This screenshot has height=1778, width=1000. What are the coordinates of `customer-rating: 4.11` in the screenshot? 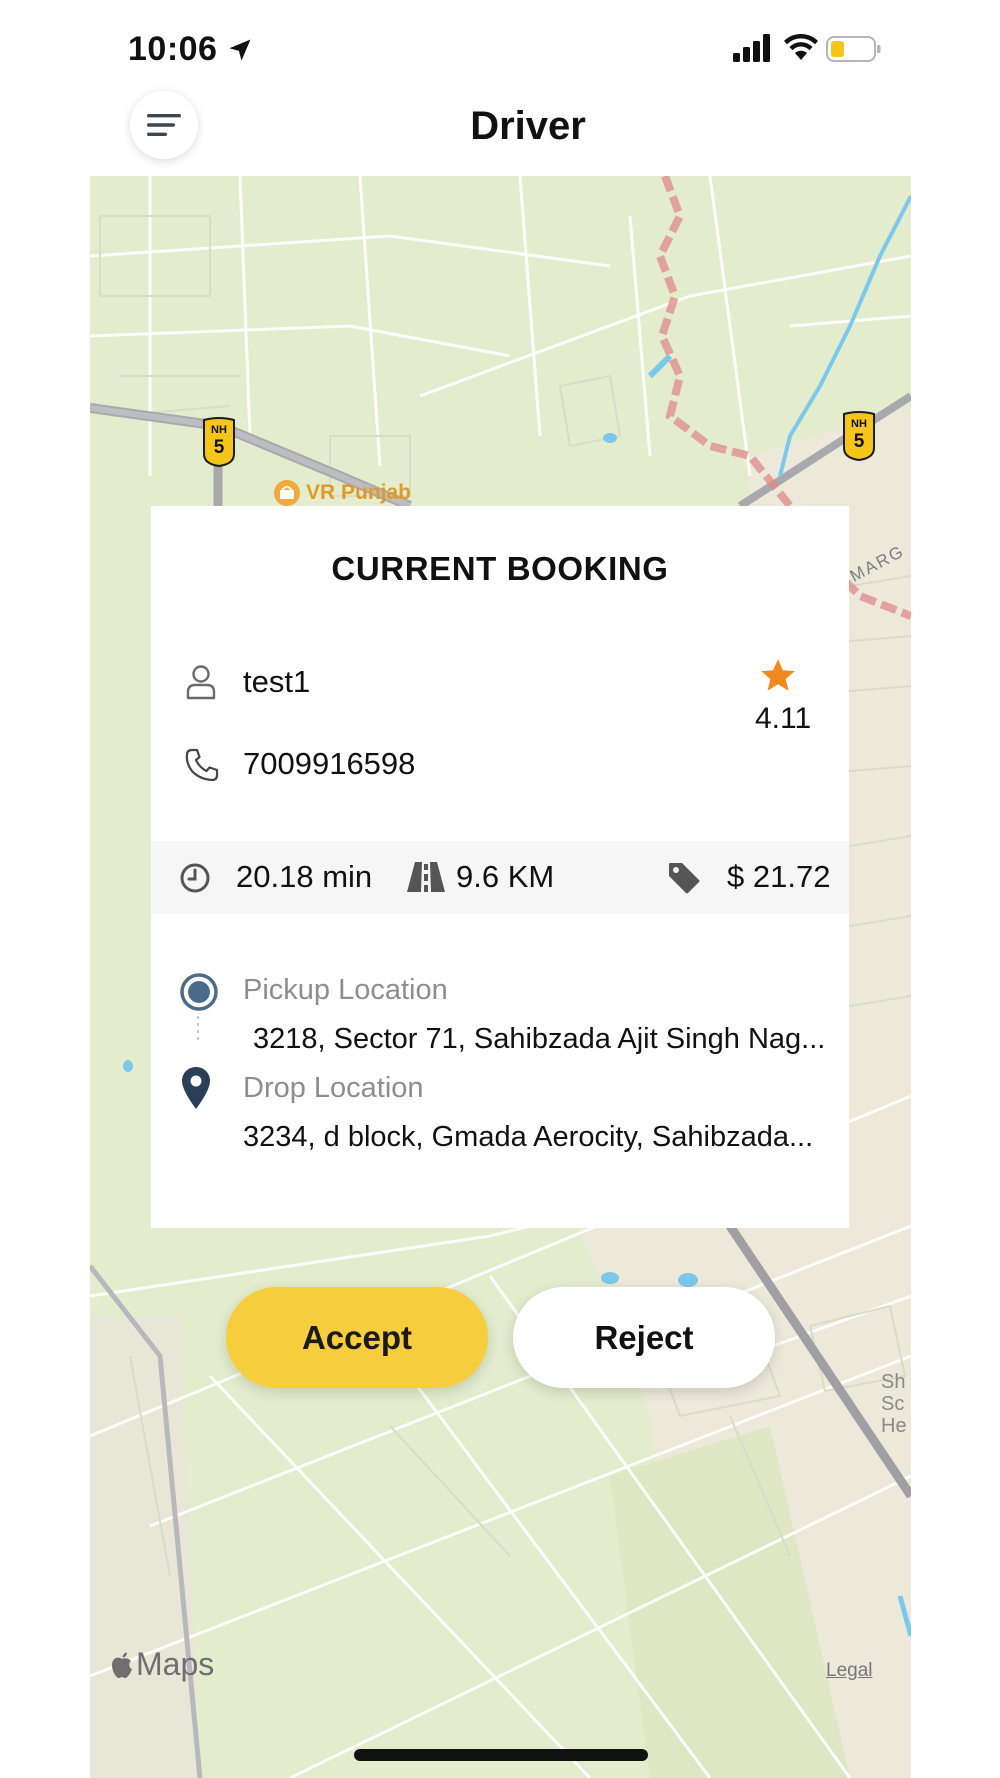 It's located at (783, 718).